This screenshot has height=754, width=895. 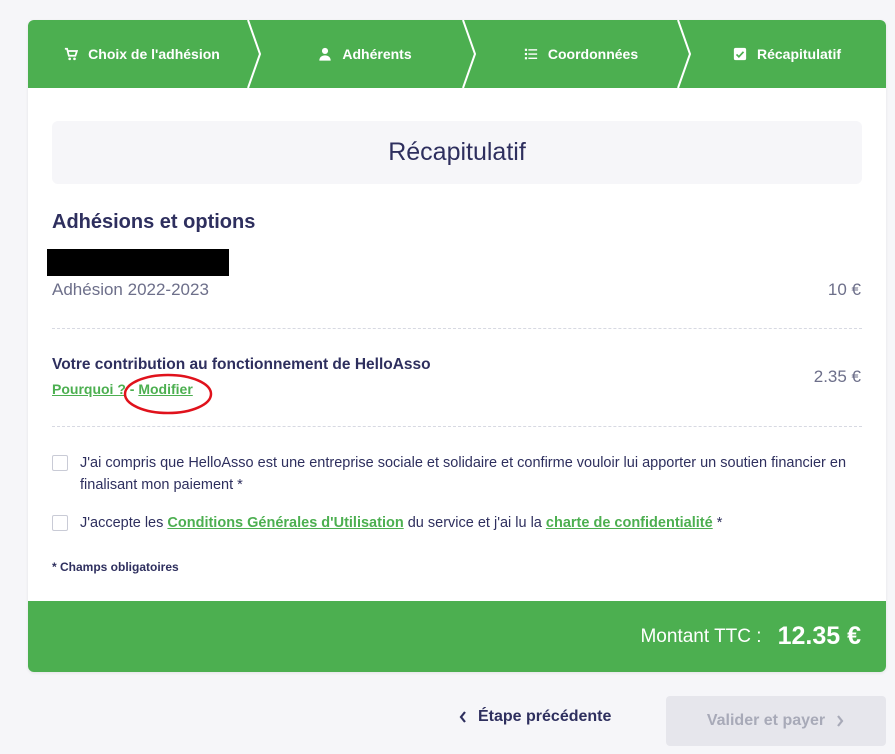 I want to click on total-value: 12.35 €, so click(x=819, y=636).